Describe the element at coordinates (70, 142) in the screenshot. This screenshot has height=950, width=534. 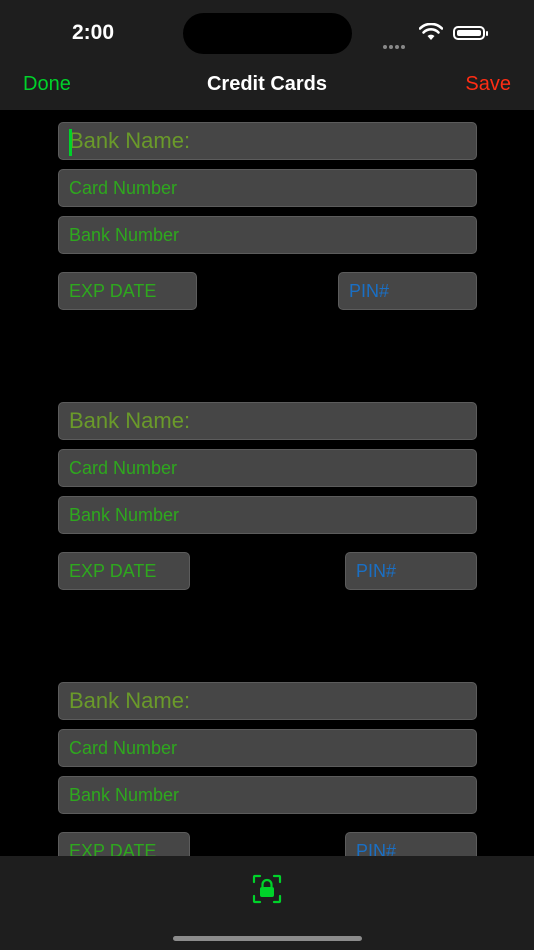
I see `text-cursor` at that location.